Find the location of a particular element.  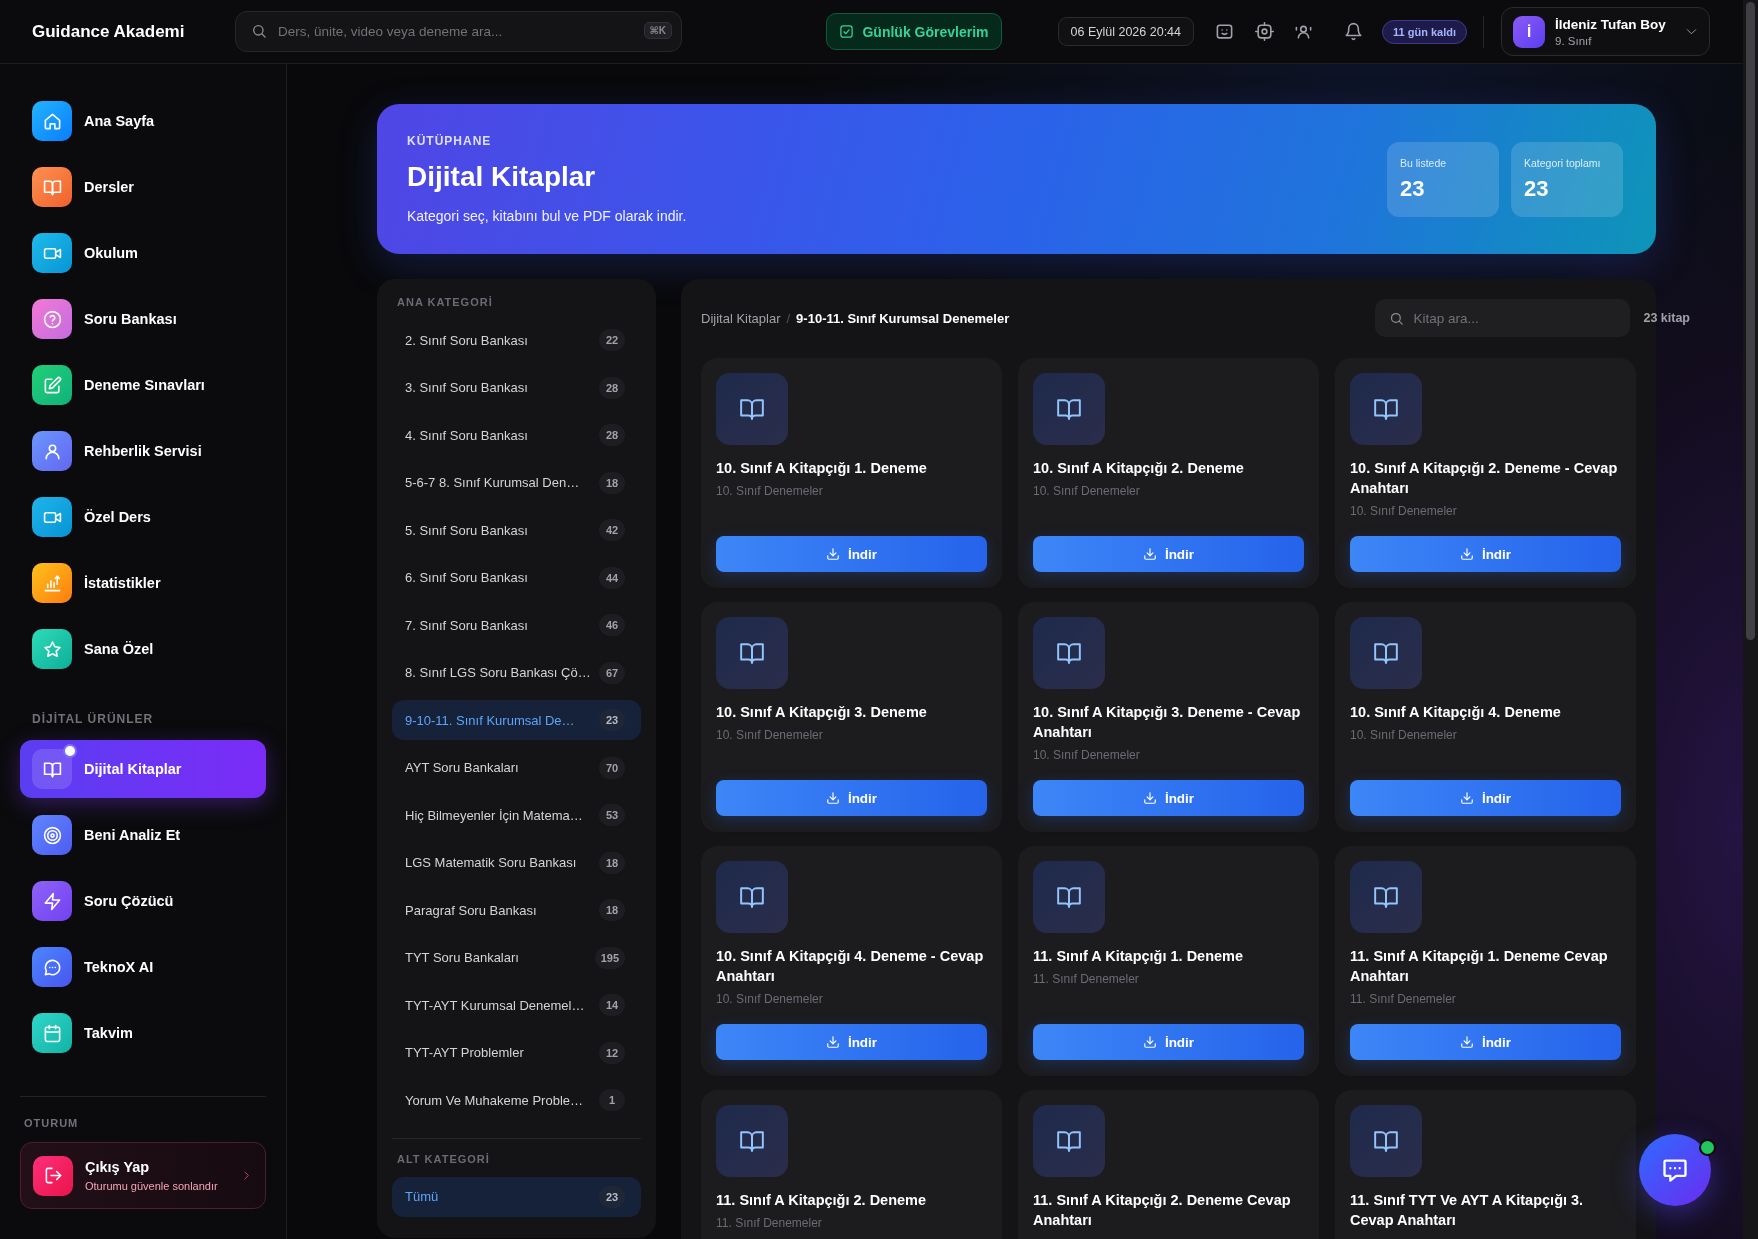

scrollbar-thumb is located at coordinates (1750, 321).